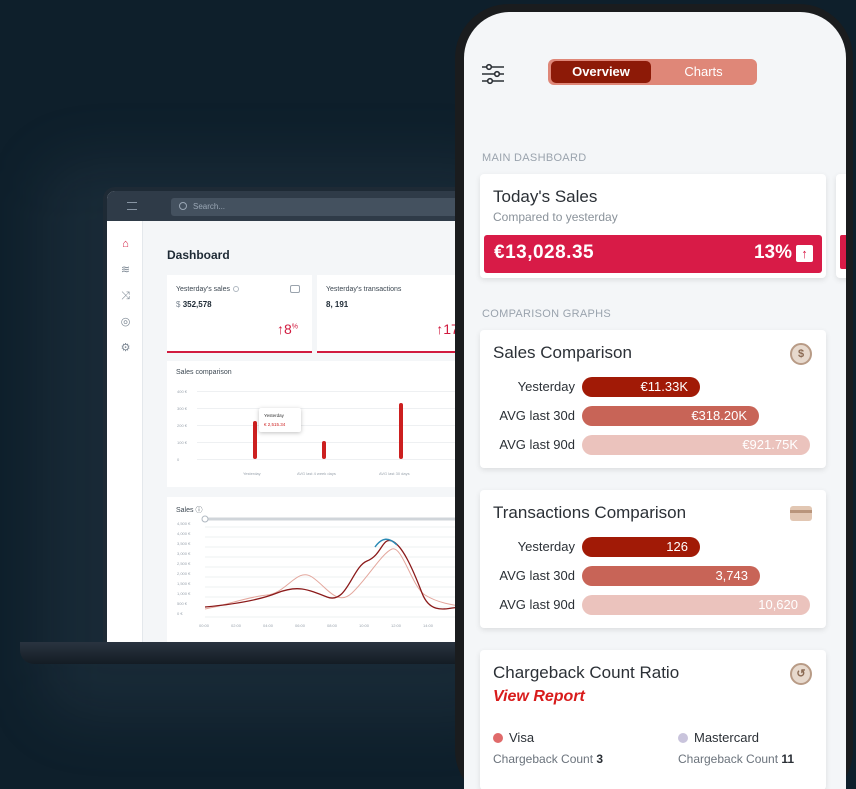 This screenshot has width=856, height=789. Describe the element at coordinates (183, 206) in the screenshot. I see `search-icon` at that location.